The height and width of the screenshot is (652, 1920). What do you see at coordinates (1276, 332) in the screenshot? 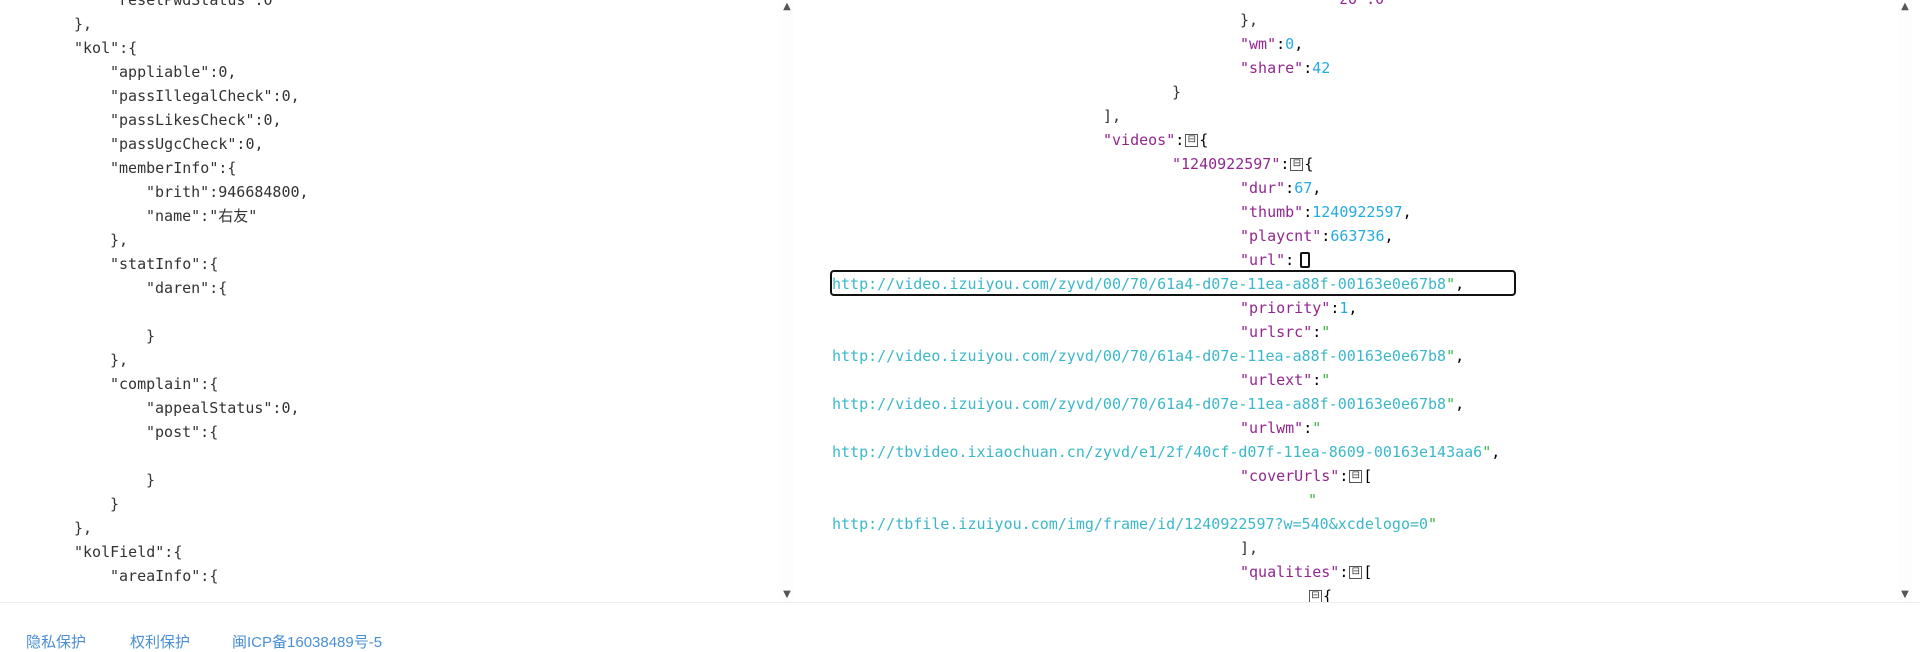
I see `json-key: "urlsrc"` at bounding box center [1276, 332].